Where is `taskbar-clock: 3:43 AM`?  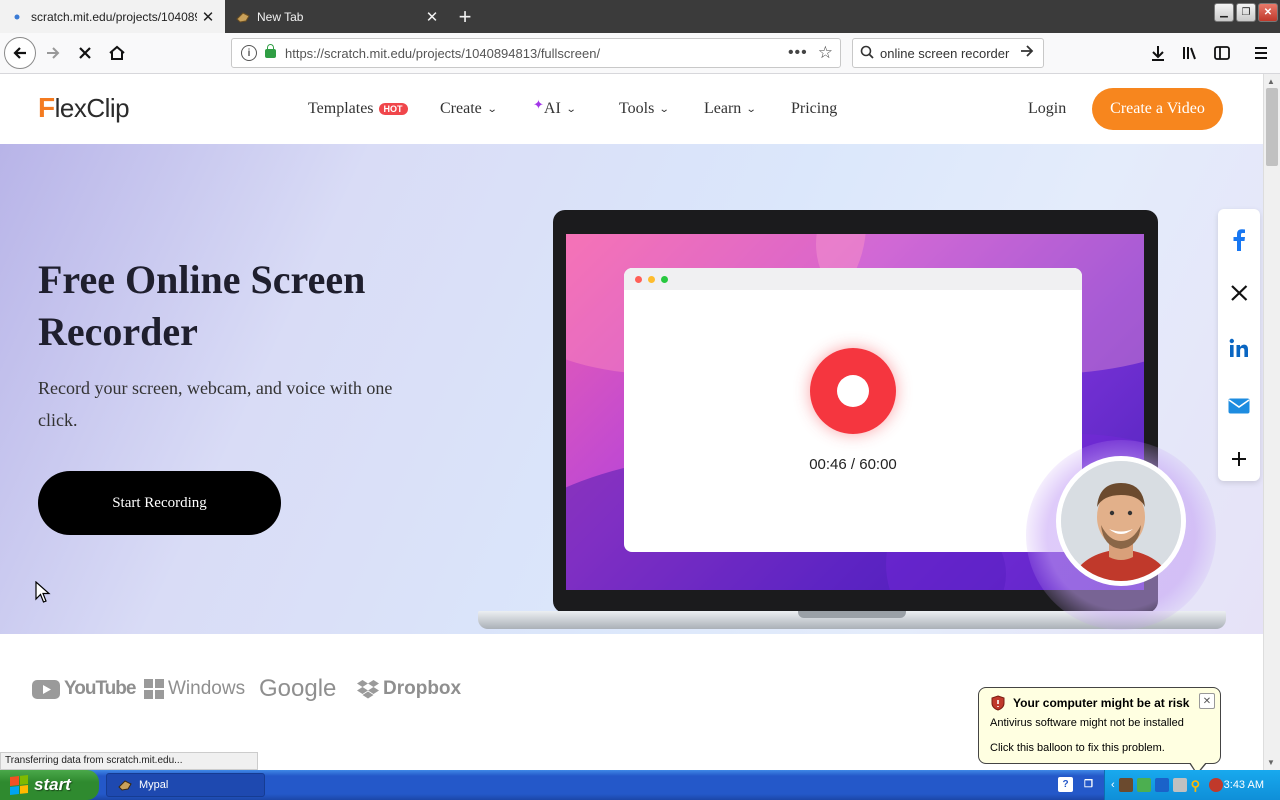
taskbar-clock: 3:43 AM is located at coordinates (1244, 785).